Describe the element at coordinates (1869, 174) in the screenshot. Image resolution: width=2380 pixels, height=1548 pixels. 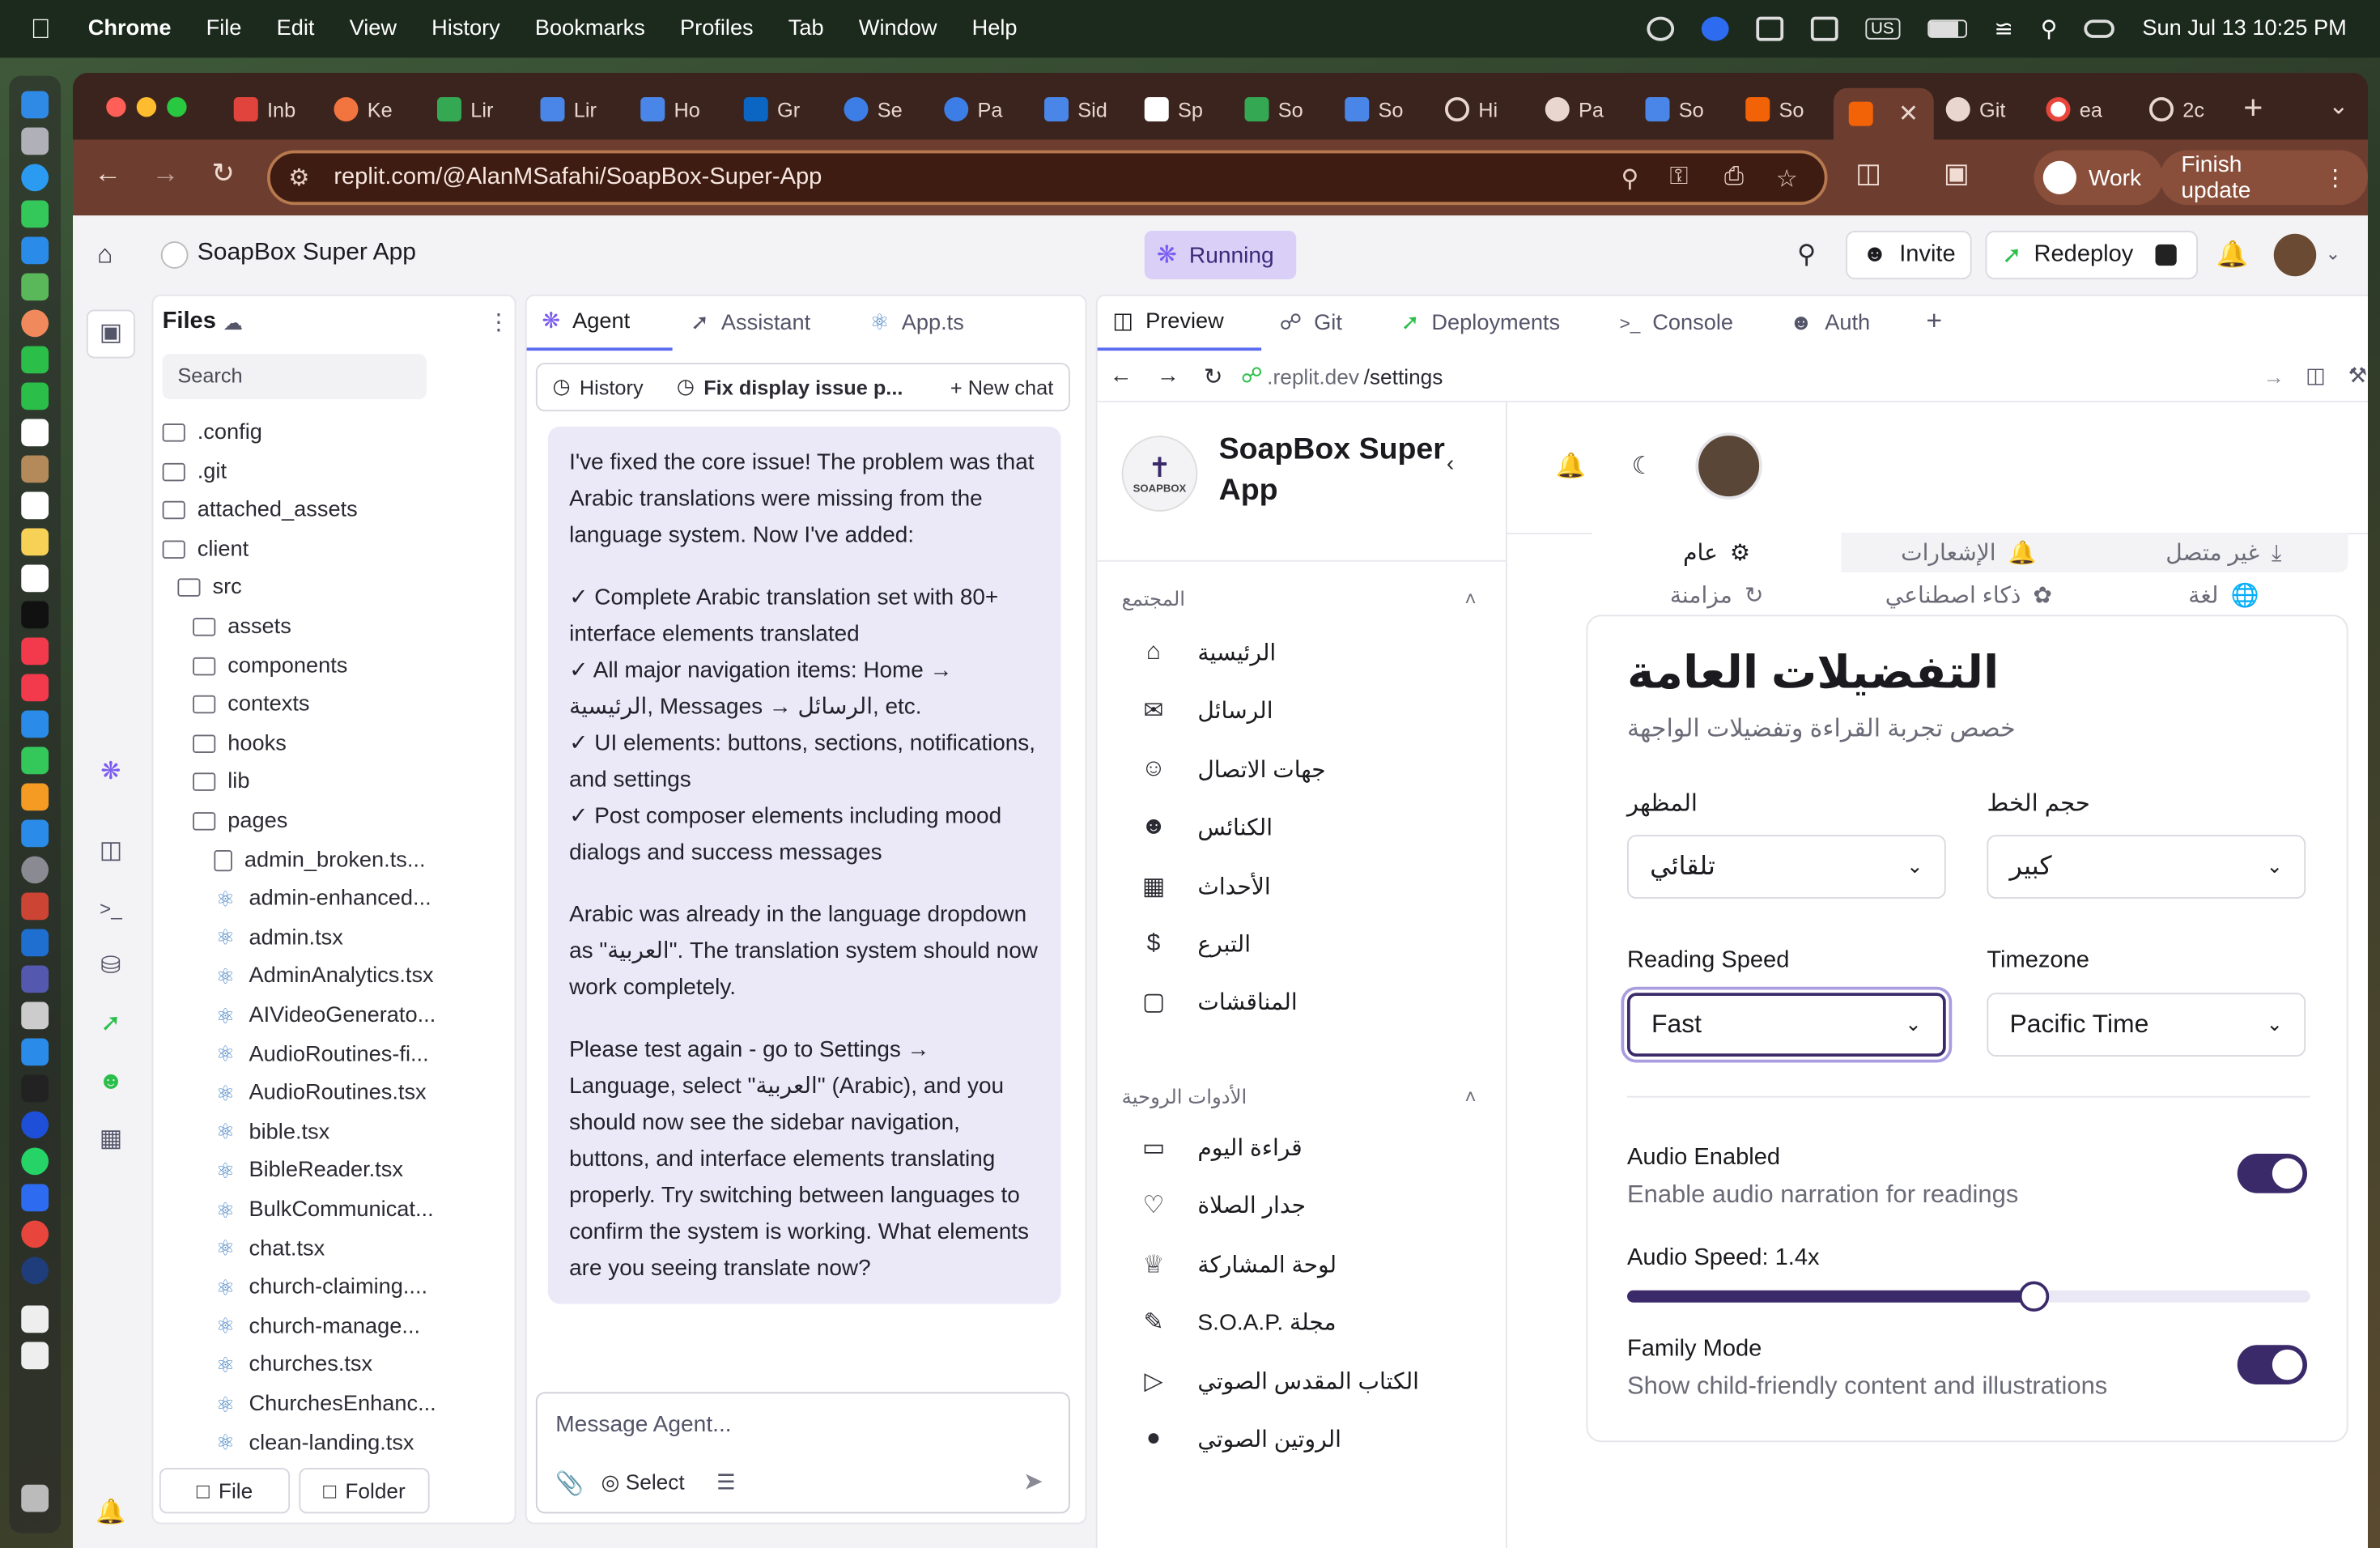
I see `extensions-icon: ◫` at that location.